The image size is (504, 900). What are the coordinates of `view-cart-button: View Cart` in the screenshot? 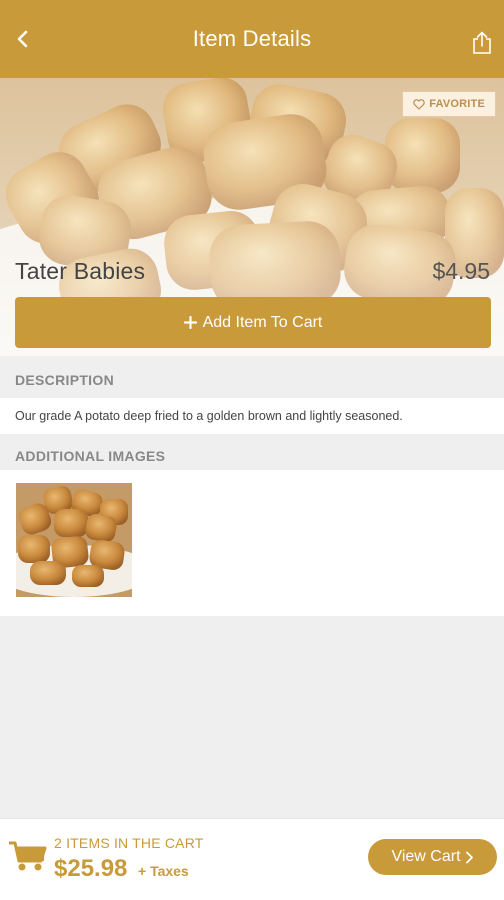 It's located at (432, 857).